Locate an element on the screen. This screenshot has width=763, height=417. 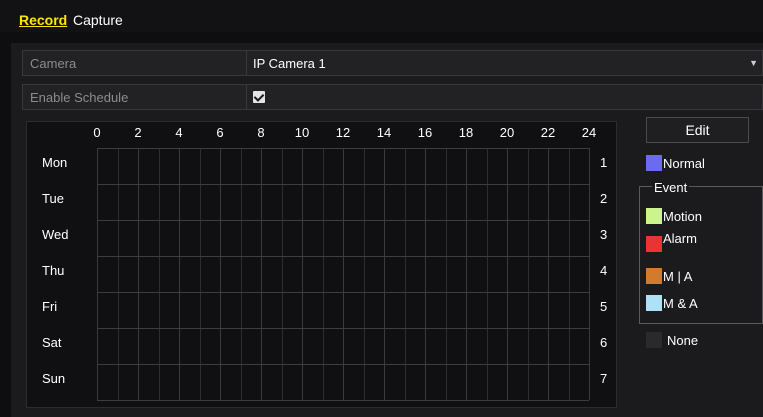
hour-label: 16 is located at coordinates (425, 132).